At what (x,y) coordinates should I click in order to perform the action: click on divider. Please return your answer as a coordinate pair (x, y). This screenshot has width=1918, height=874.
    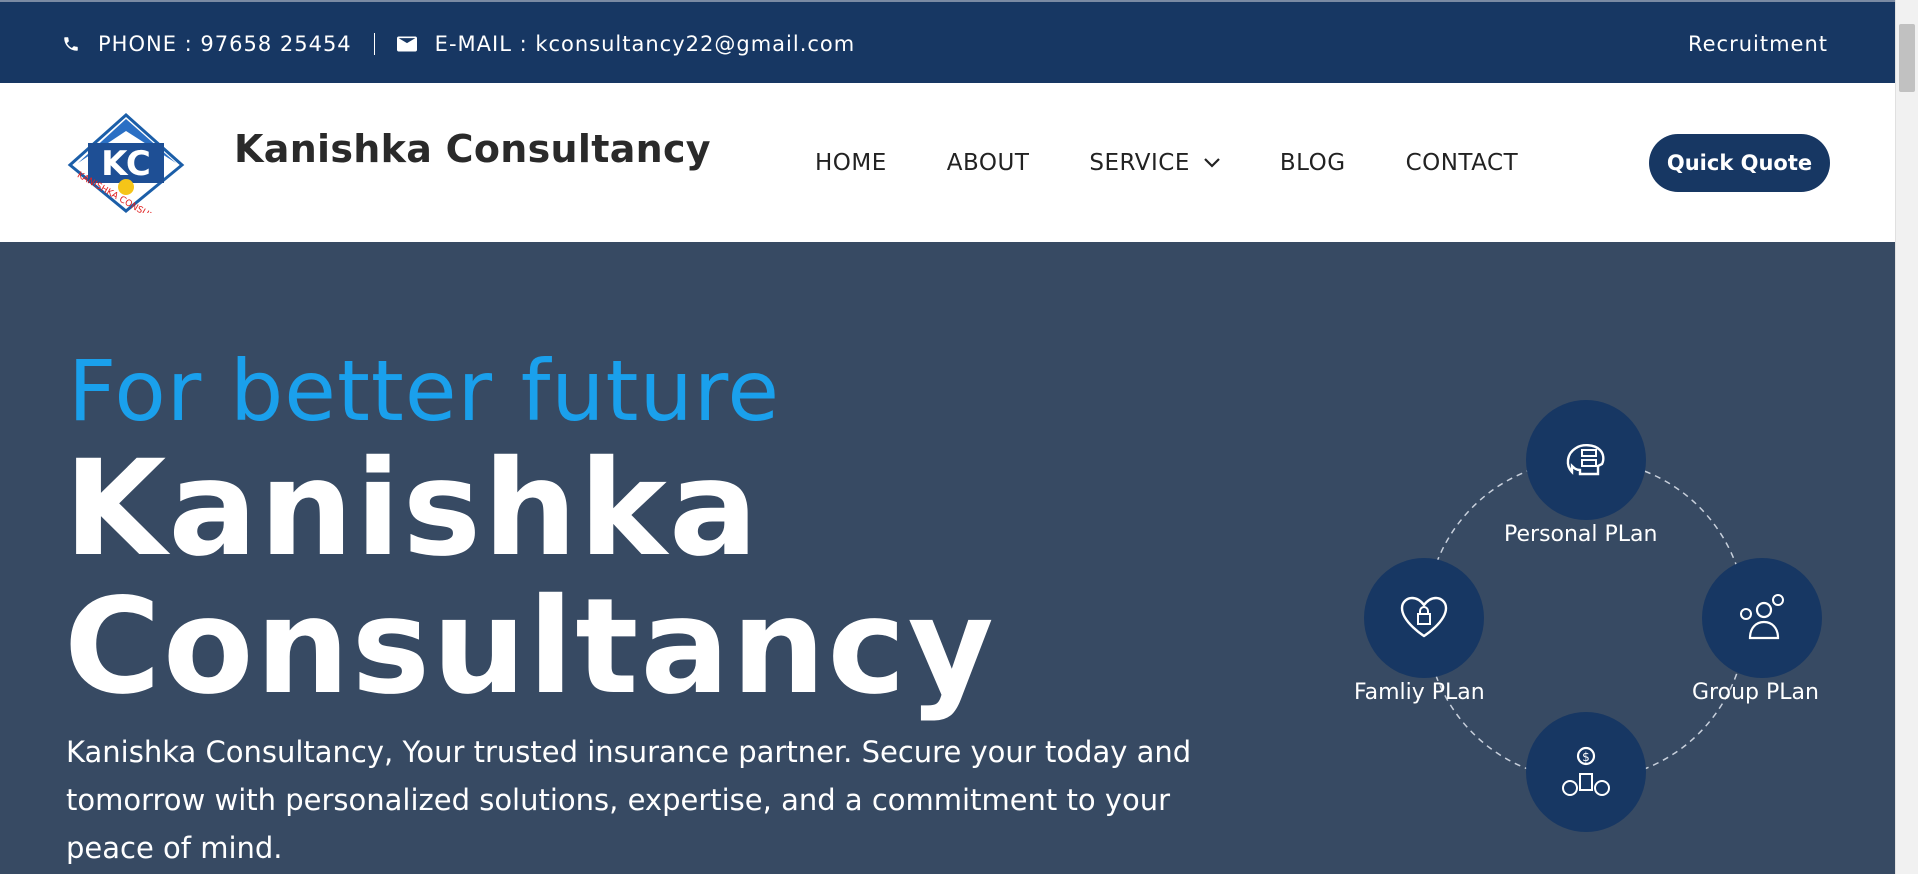
    Looking at the image, I should click on (374, 43).